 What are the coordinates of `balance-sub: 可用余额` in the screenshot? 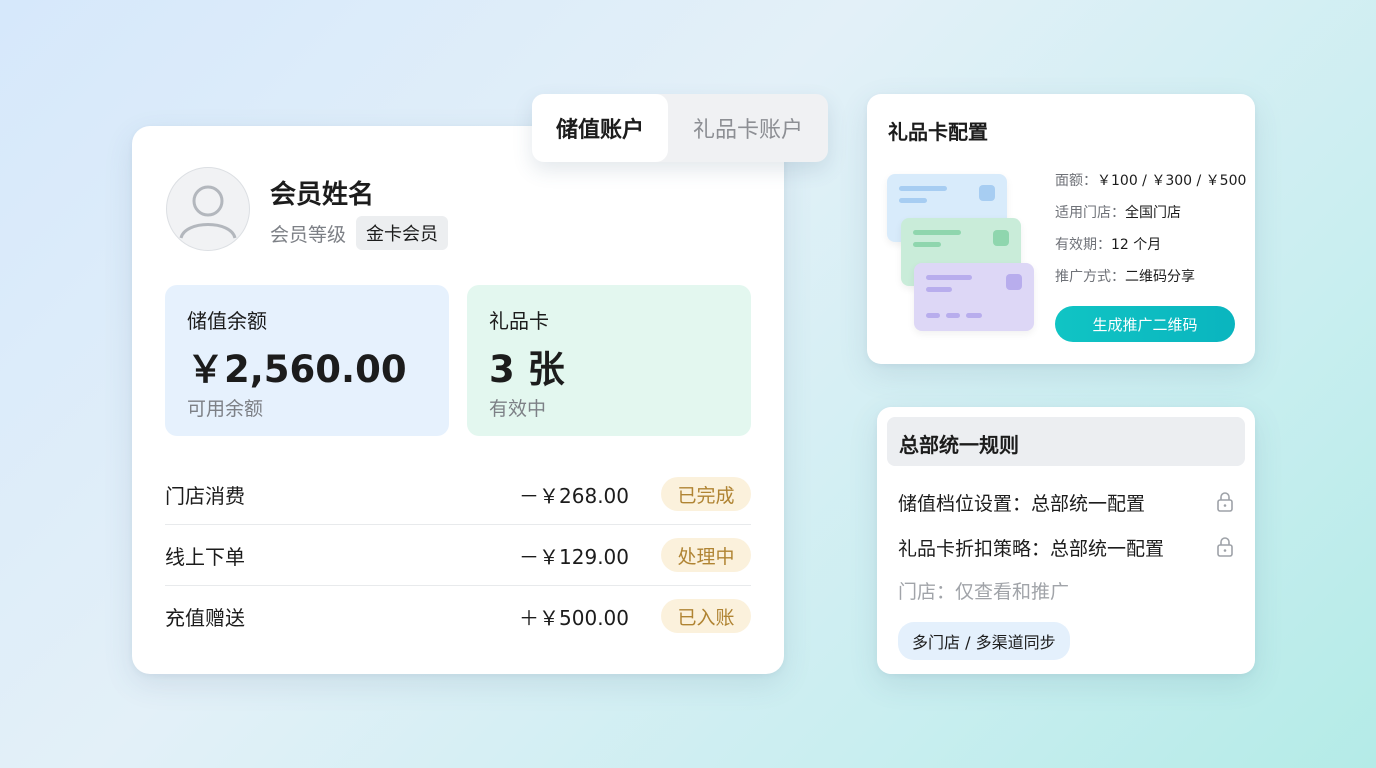 It's located at (225, 409).